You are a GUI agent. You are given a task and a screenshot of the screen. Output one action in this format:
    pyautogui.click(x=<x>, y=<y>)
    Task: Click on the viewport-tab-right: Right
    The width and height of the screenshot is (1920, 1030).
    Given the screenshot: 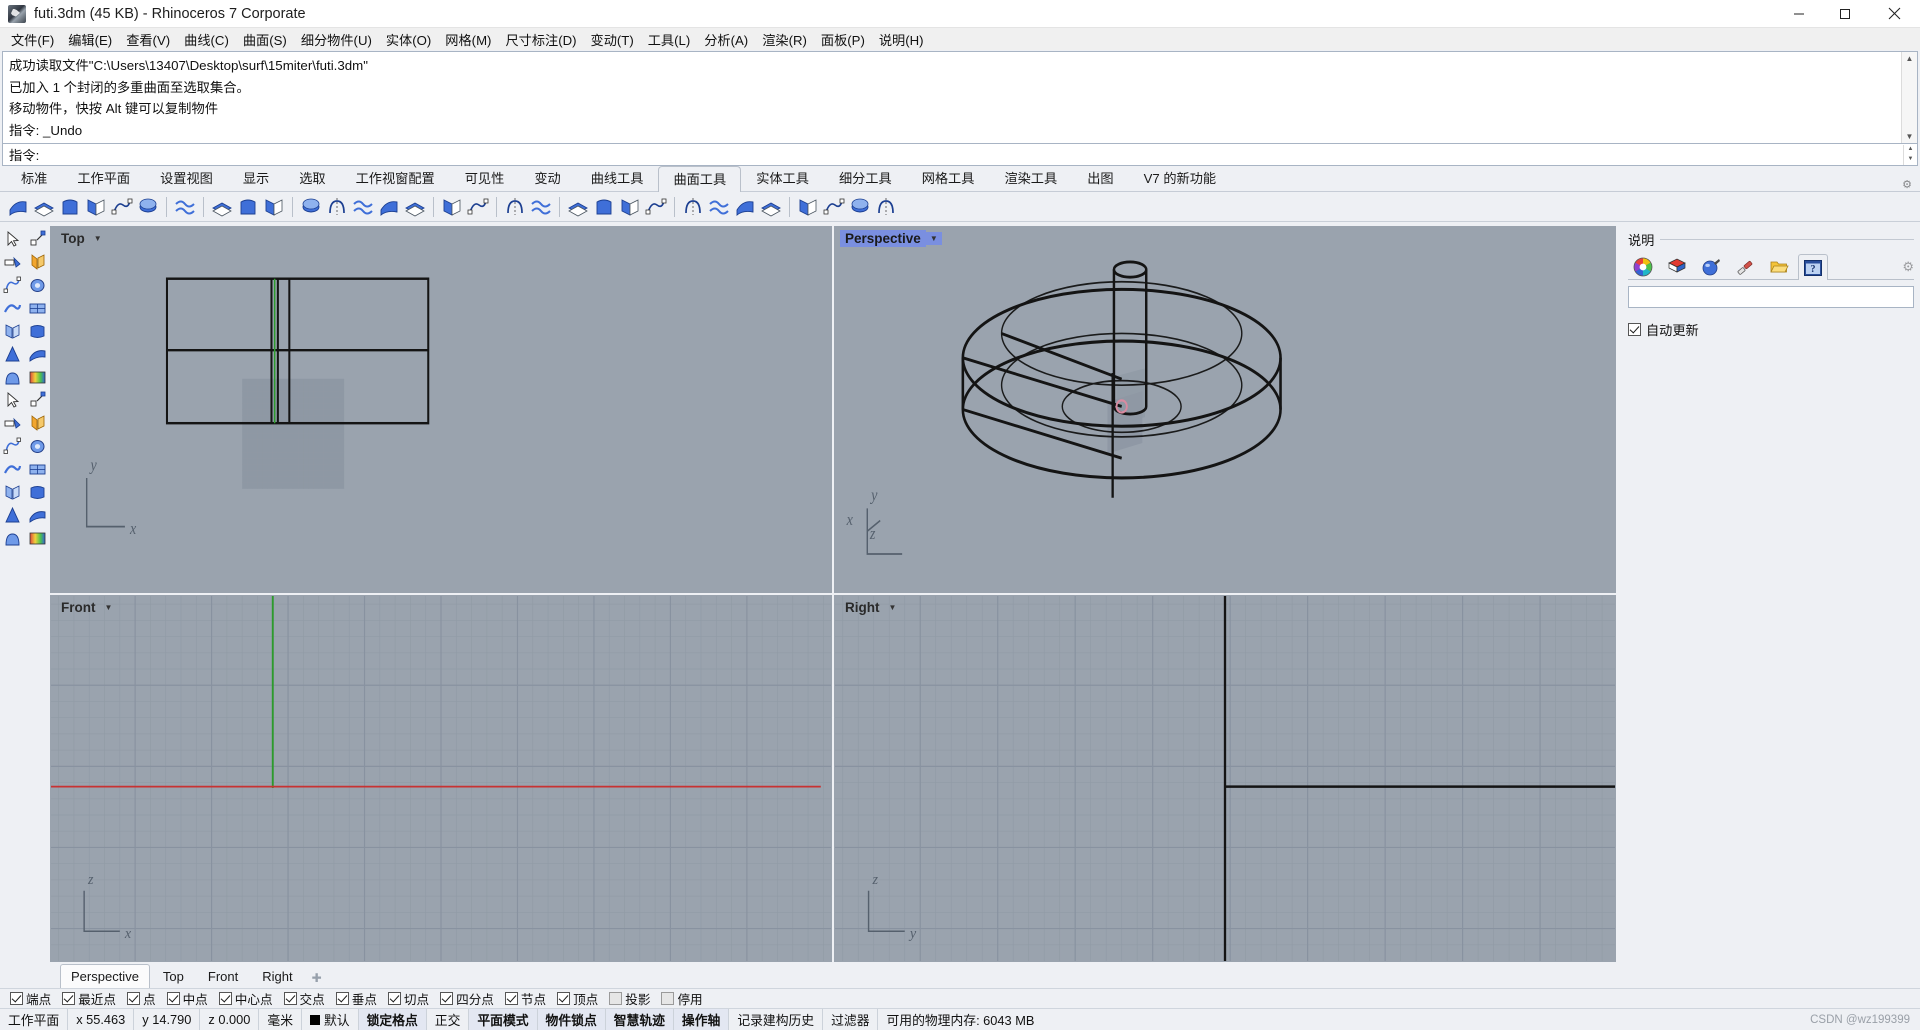 What is the action you would take?
    pyautogui.click(x=277, y=976)
    